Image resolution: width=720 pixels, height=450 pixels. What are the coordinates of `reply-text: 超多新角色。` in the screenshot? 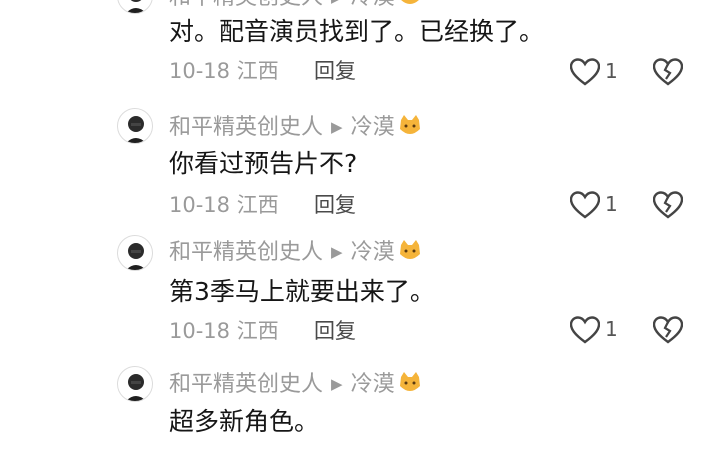 It's located at (244, 421).